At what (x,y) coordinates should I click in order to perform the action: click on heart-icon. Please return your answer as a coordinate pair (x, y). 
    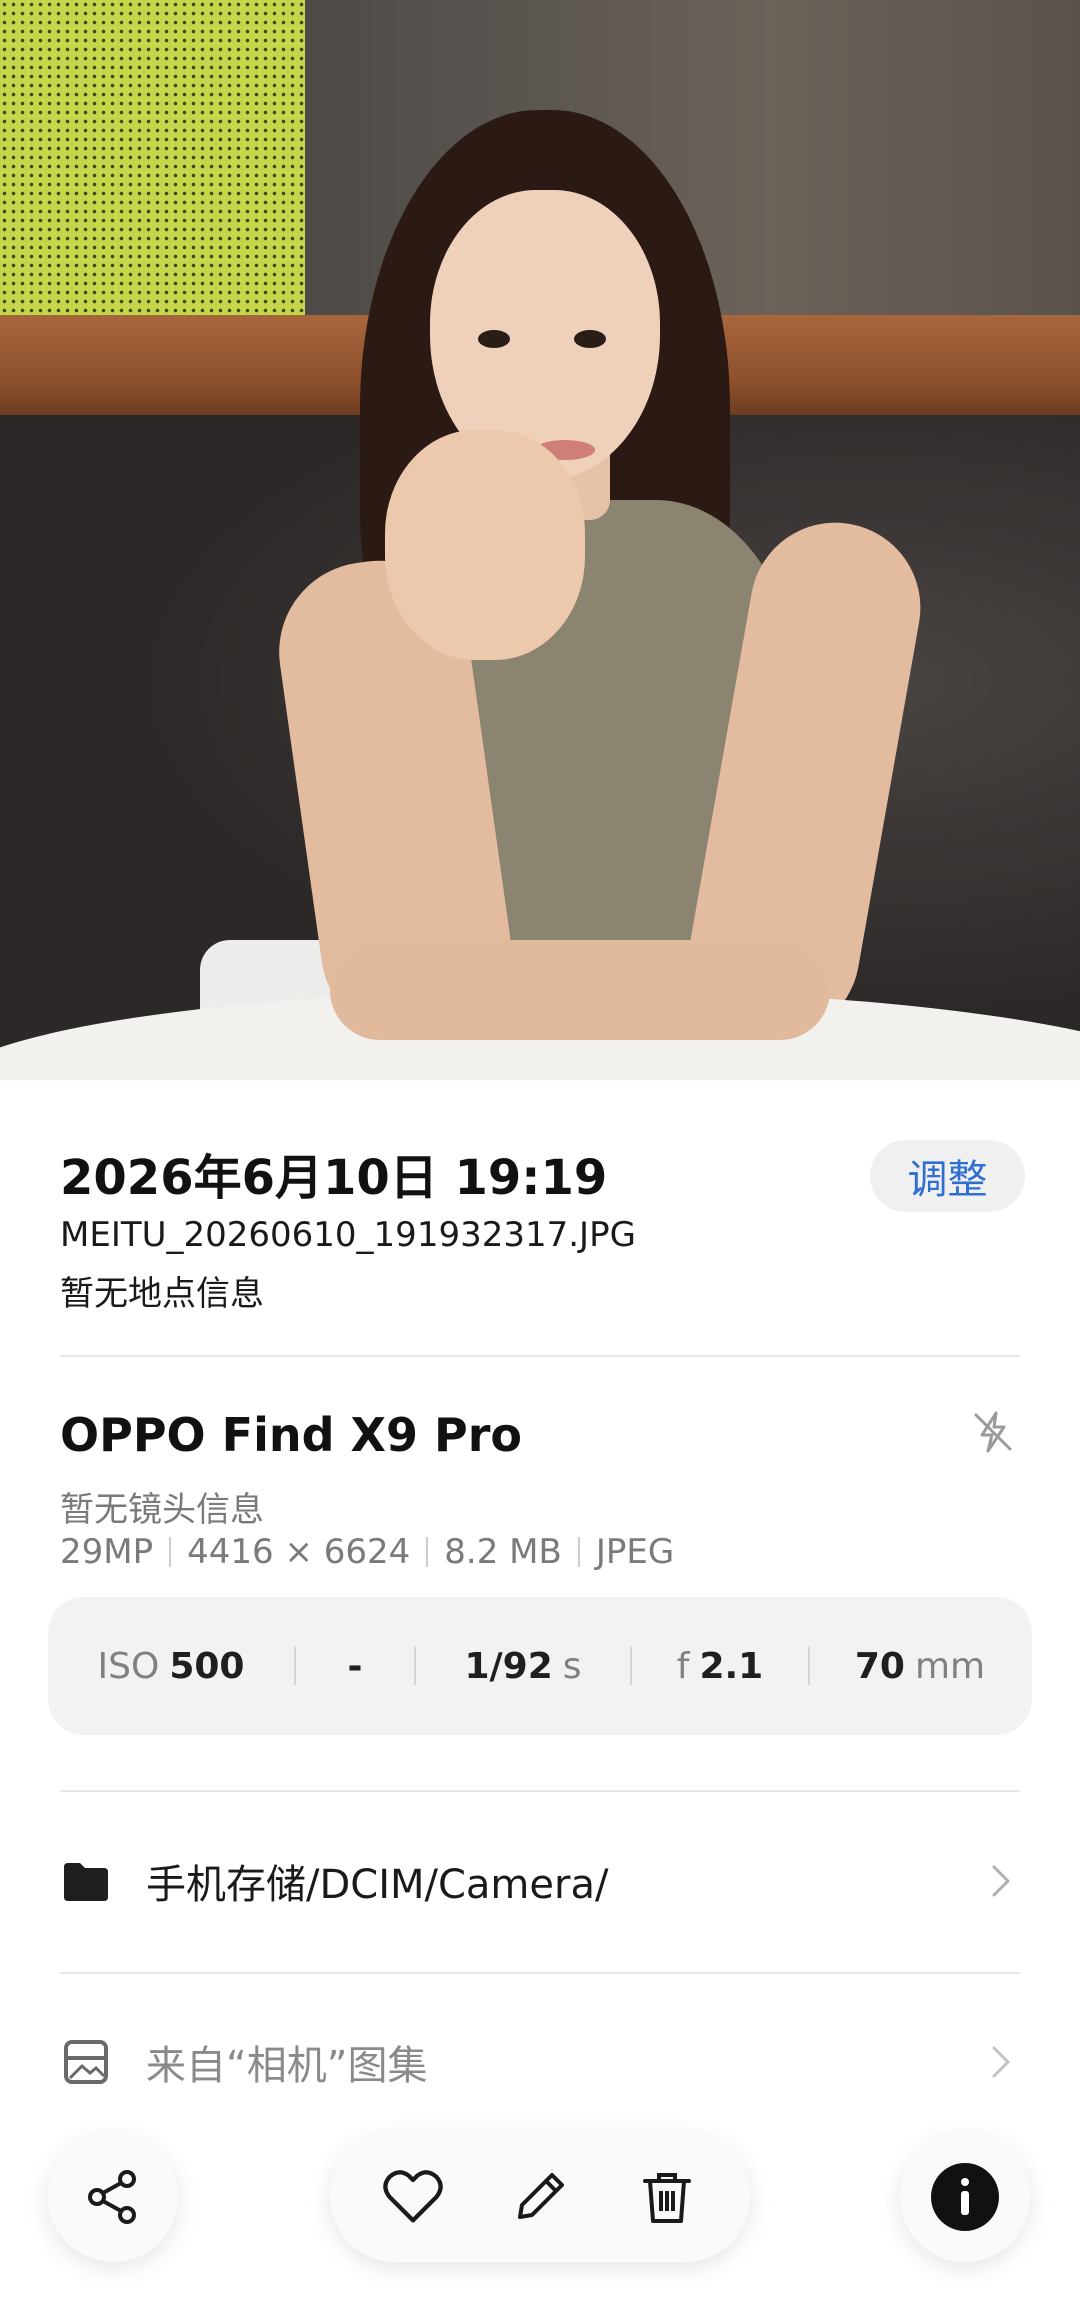
    Looking at the image, I should click on (413, 2196).